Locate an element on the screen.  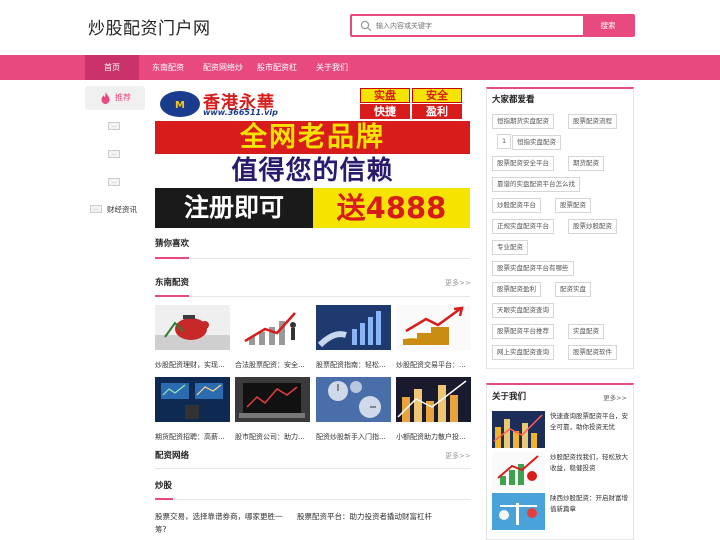
article-link: 股票交易，选择靠谱券商，哪家更胜一筹? is located at coordinates (222, 523).